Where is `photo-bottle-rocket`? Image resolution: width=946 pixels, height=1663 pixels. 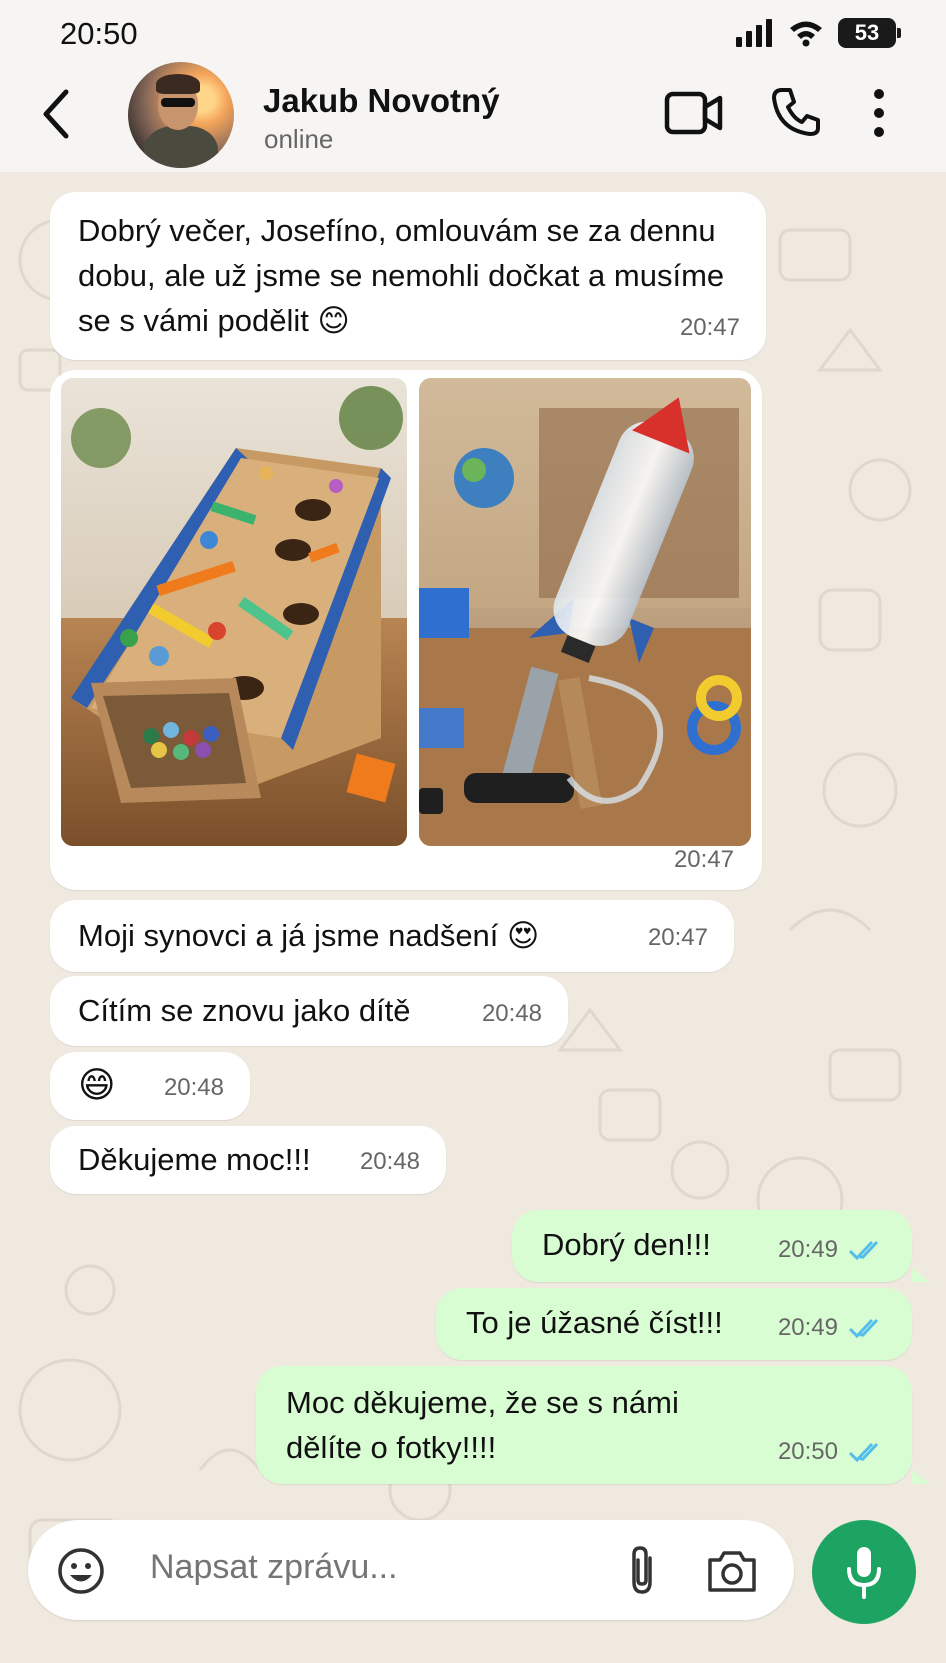
photo-bottle-rocket is located at coordinates (585, 612).